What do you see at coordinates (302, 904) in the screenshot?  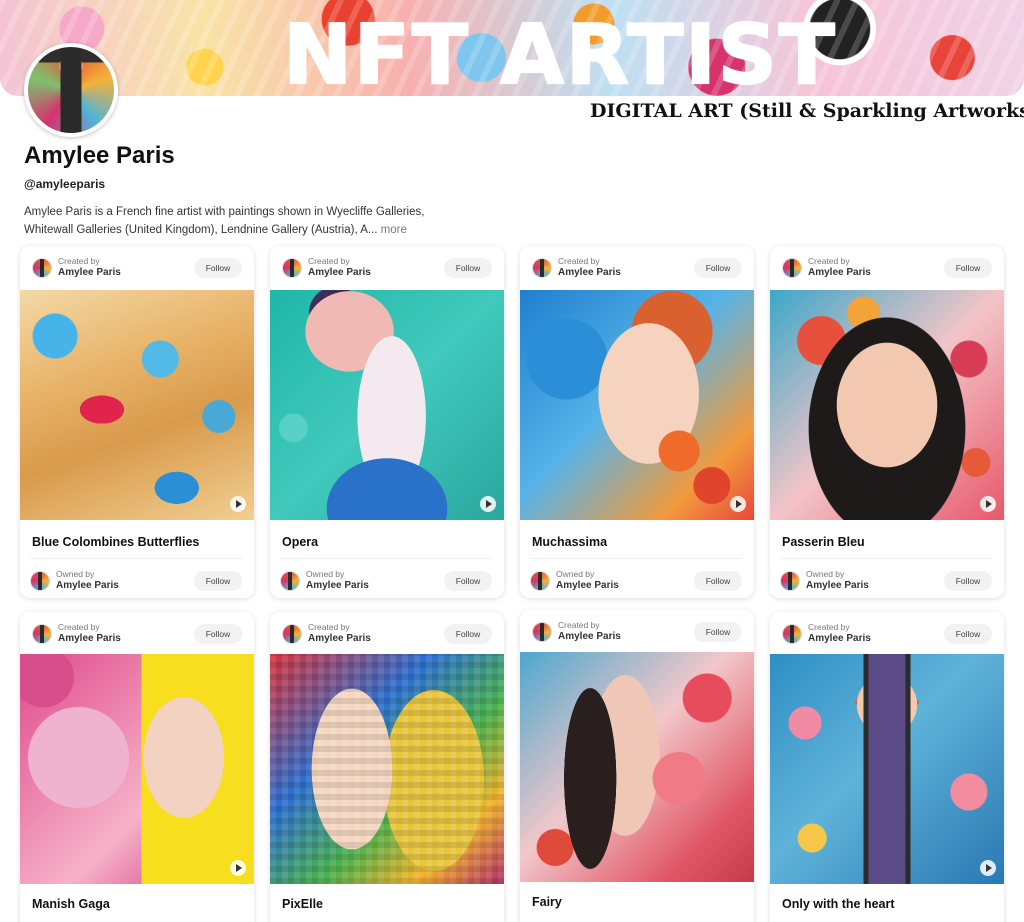 I see `artwork-title: PixElle` at bounding box center [302, 904].